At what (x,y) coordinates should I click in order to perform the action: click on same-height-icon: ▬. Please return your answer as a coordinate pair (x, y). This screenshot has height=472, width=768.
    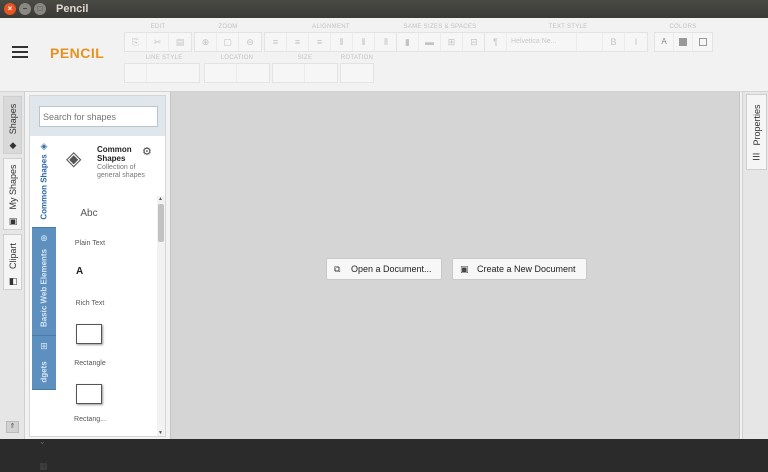
    Looking at the image, I should click on (430, 42).